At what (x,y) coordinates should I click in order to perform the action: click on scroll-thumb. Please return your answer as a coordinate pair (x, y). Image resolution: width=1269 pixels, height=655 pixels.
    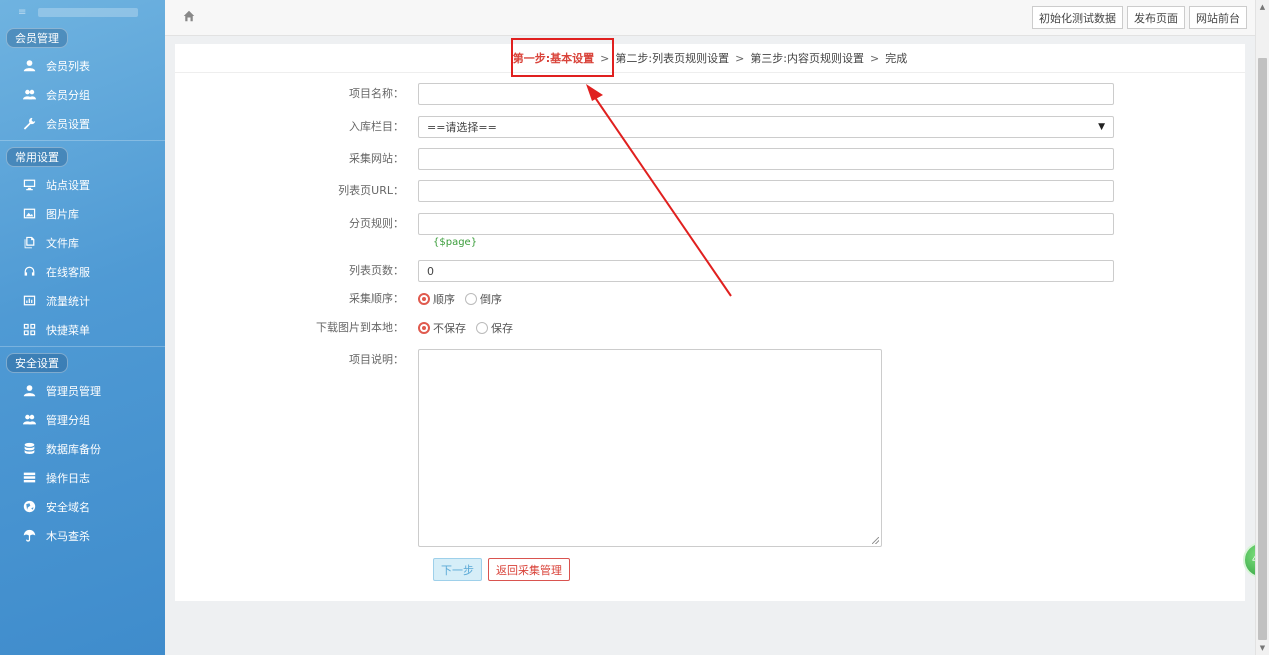
    Looking at the image, I should click on (1262, 349).